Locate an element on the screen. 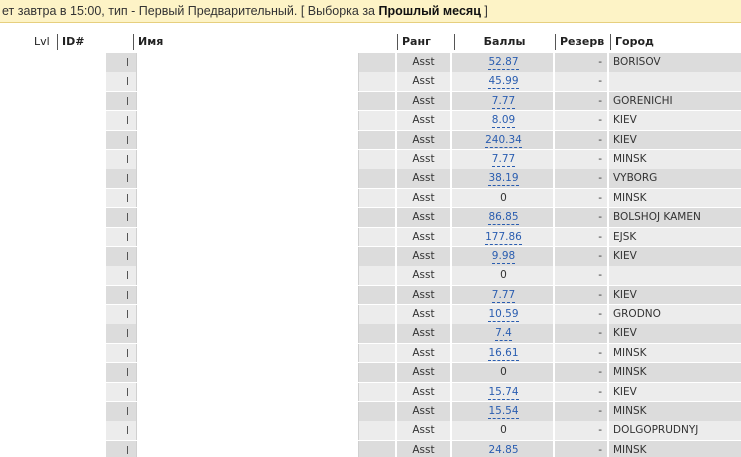  column-header-id: ID# is located at coordinates (70, 42).